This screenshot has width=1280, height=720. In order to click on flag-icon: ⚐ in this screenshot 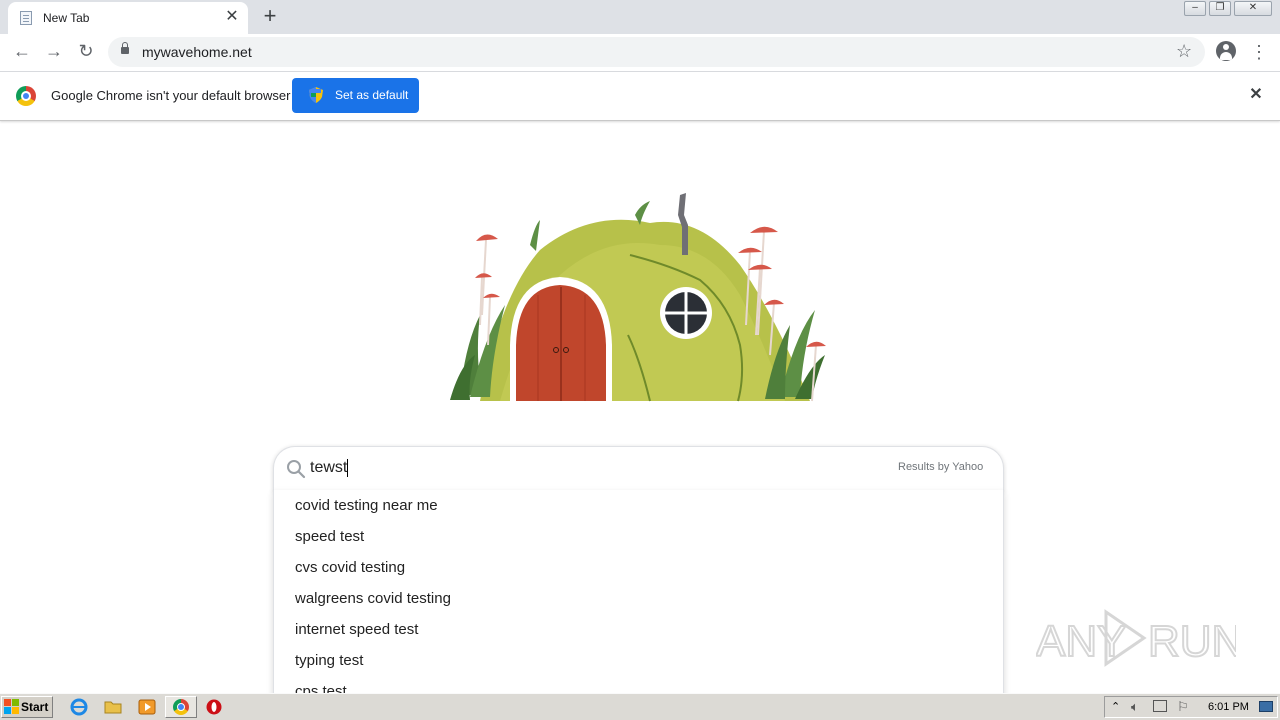, I will do `click(1183, 707)`.